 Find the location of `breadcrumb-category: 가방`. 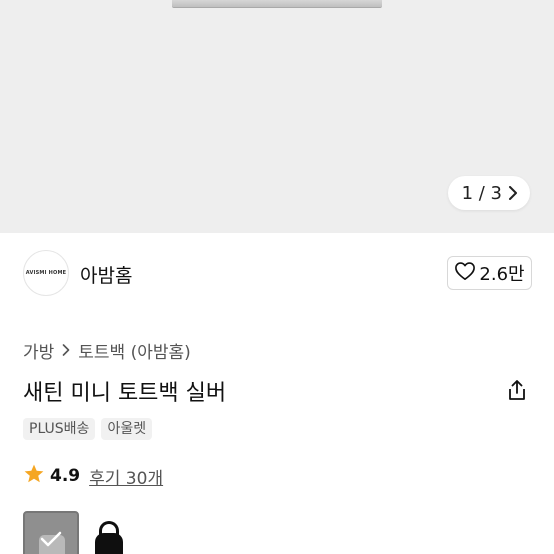

breadcrumb-category: 가방 is located at coordinates (38, 350).